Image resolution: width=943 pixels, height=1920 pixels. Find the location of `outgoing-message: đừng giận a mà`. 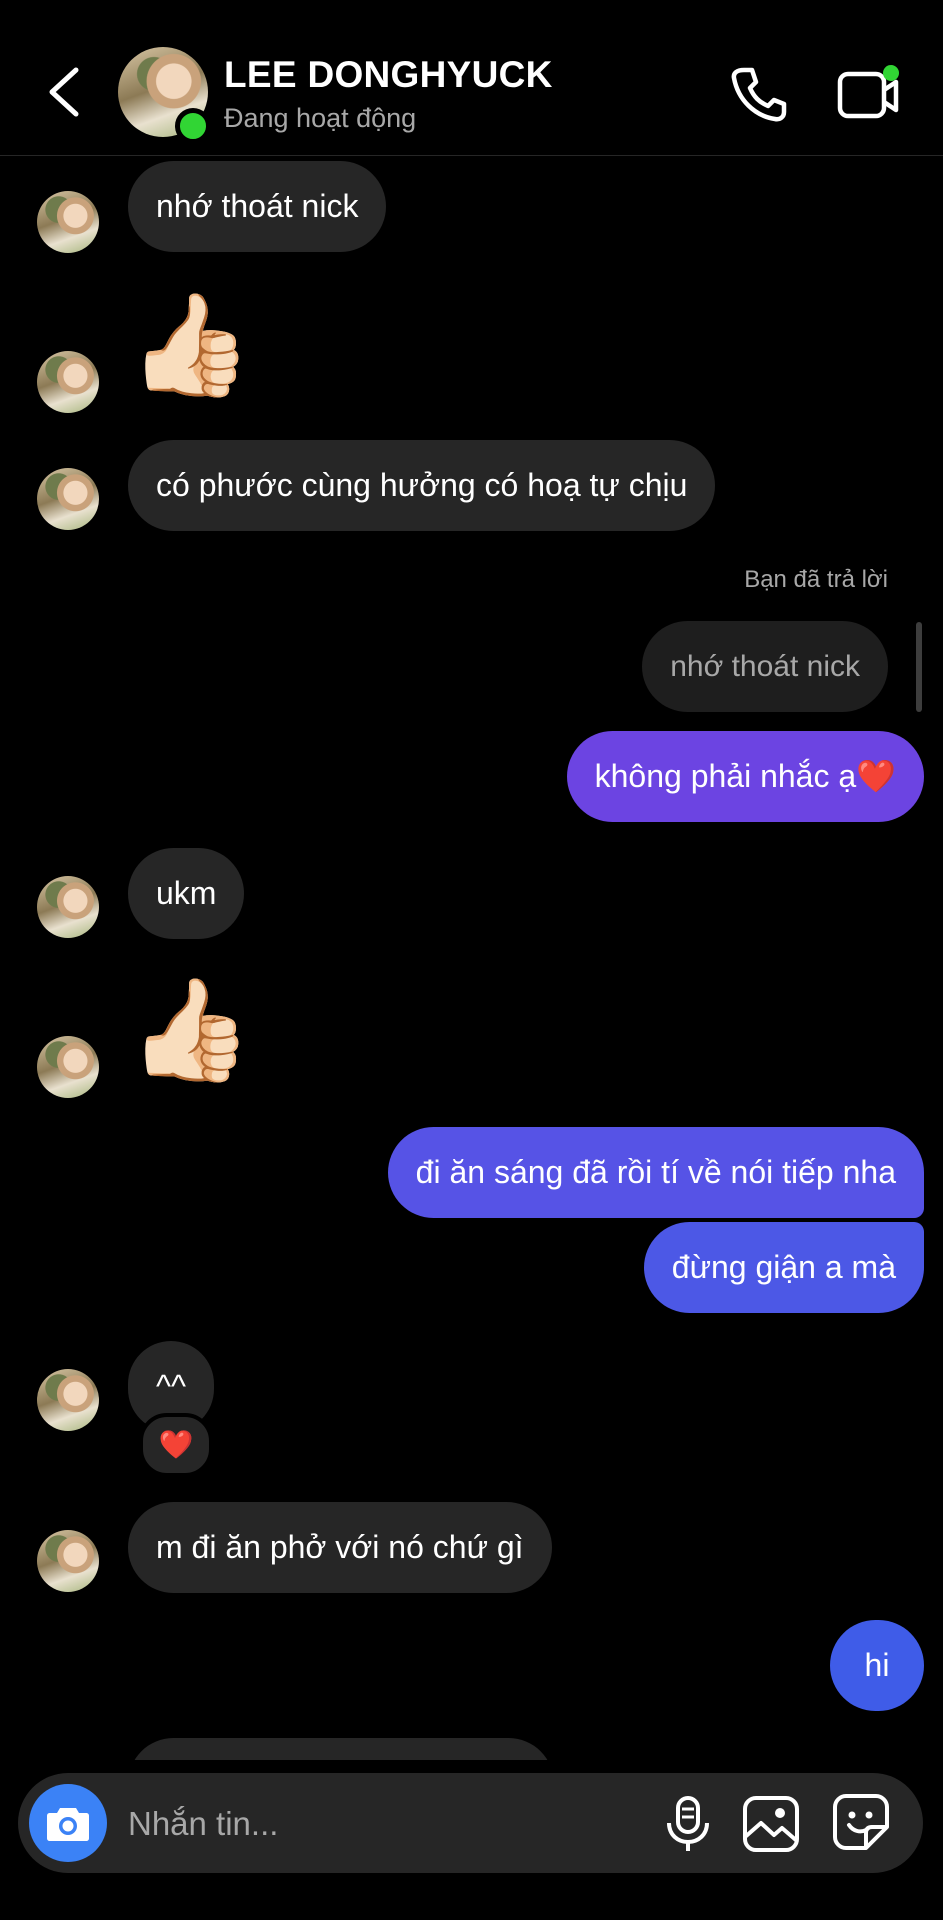

outgoing-message: đừng giận a mà is located at coordinates (783, 1267).